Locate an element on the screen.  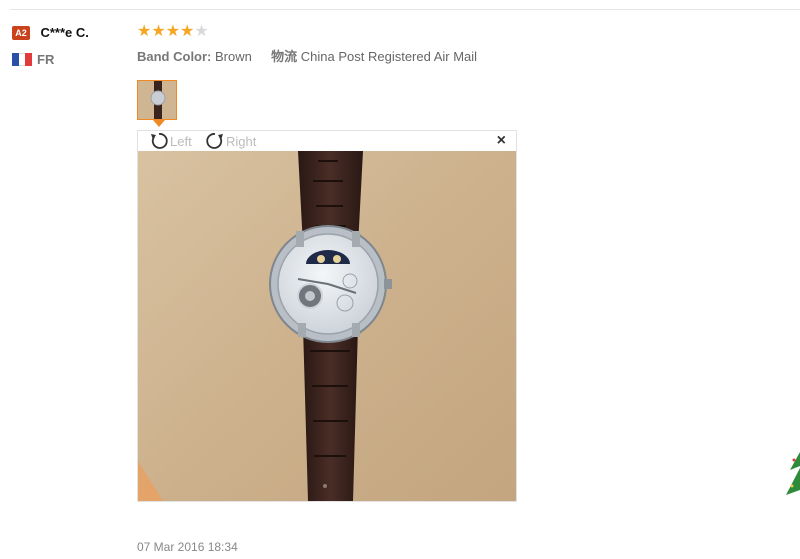
reviewer-info: A2 C***e C. FR is located at coordinates (50, 45).